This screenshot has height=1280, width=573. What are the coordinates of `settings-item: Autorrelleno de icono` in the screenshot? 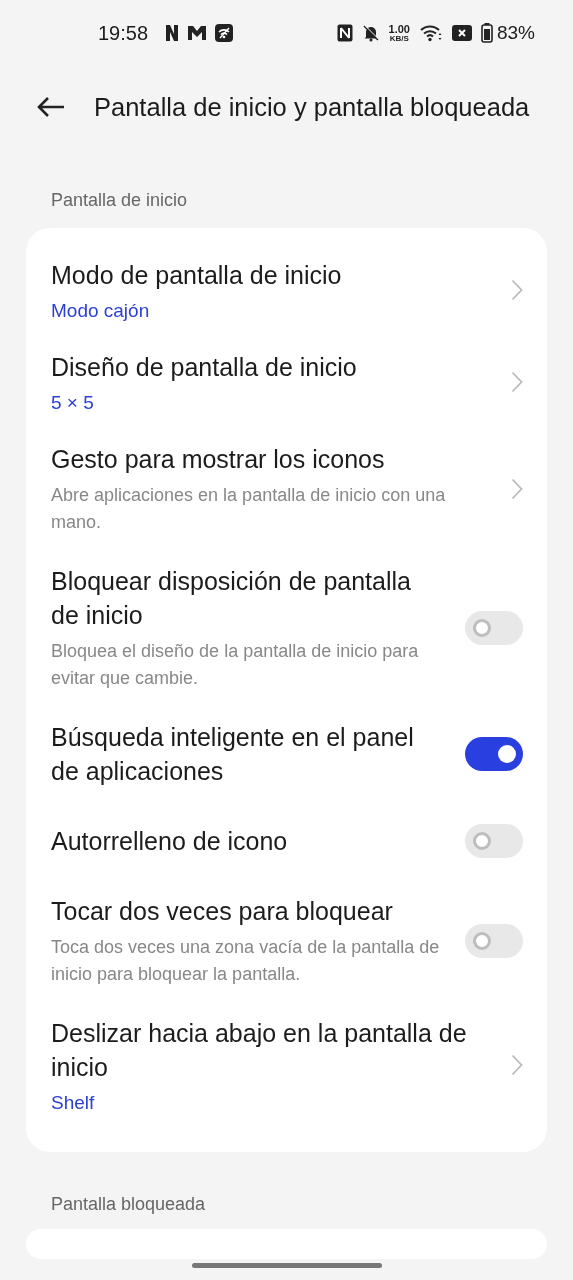 It's located at (286, 841).